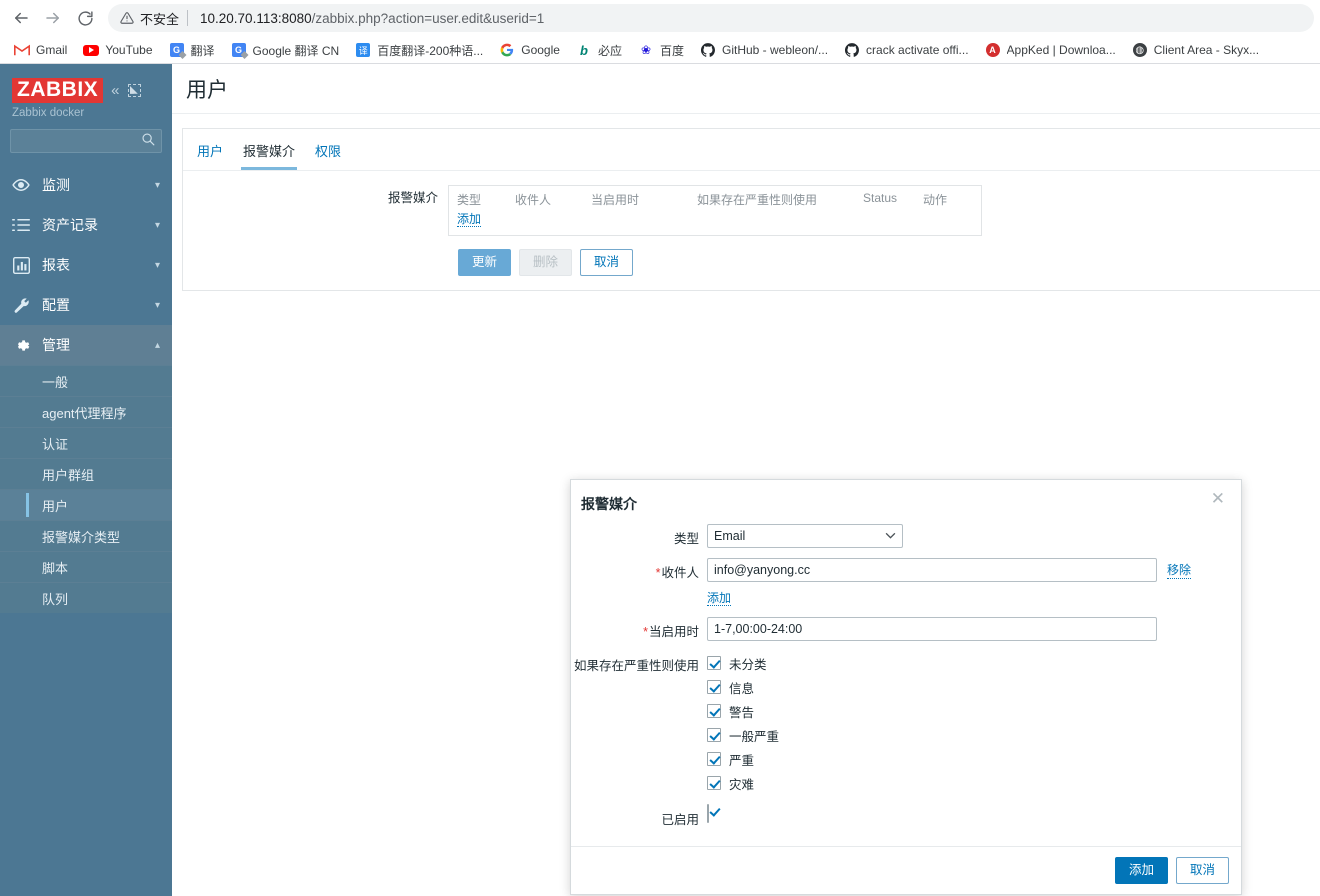 This screenshot has width=1320, height=896. I want to click on sidebar-item-monitoring: 监测 ▾, so click(86, 185).